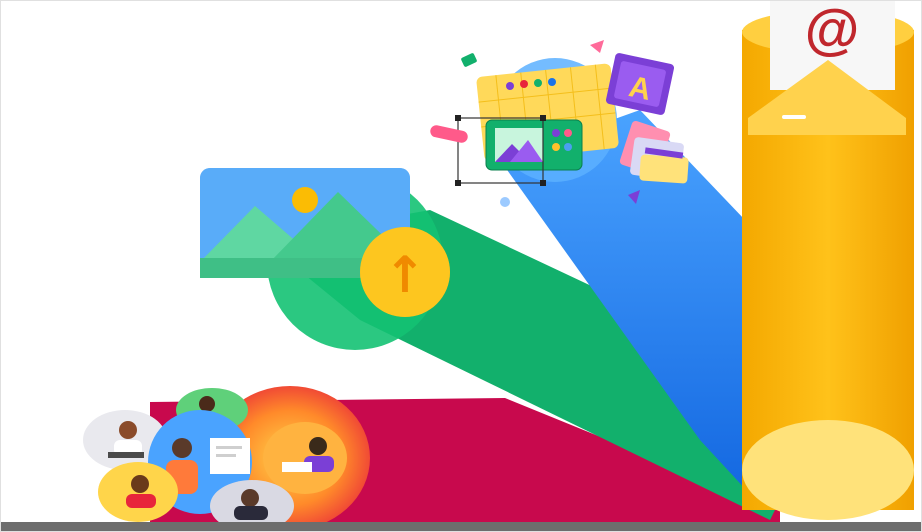 This screenshot has height=532, width=922. Describe the element at coordinates (832, 30) in the screenshot. I see `at-sign-icon: @` at that location.